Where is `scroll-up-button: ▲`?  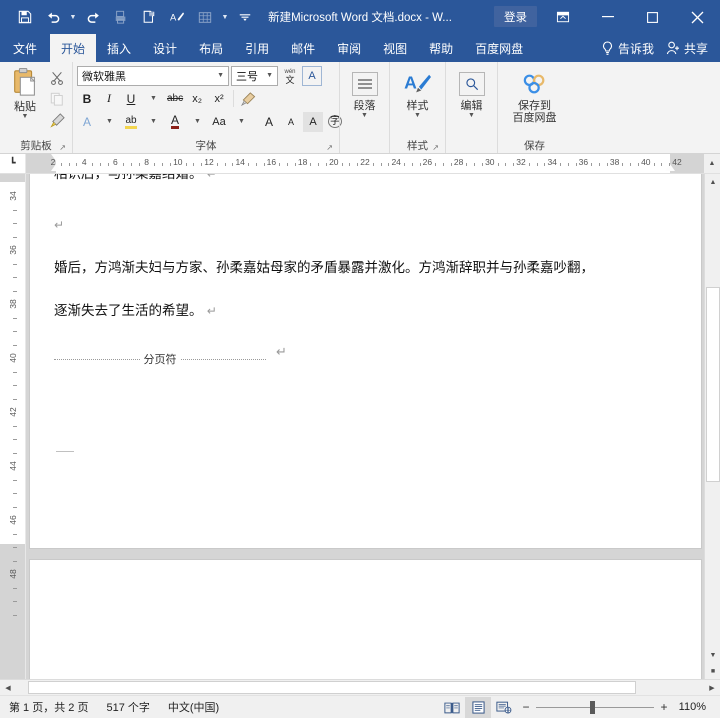 scroll-up-button: ▲ is located at coordinates (712, 182).